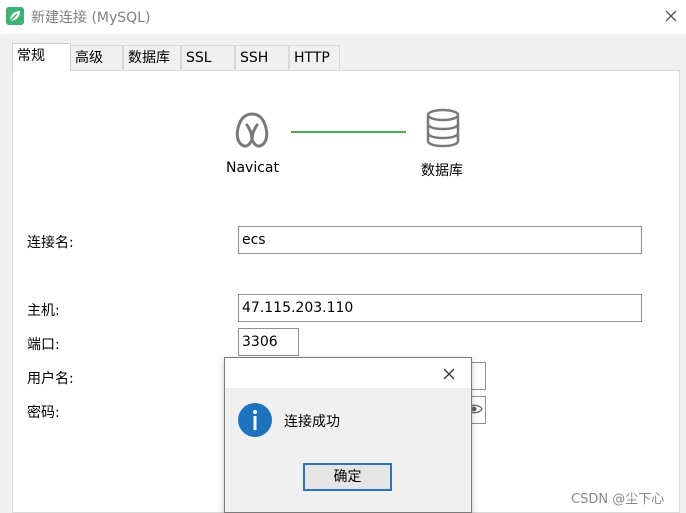 This screenshot has width=686, height=513. What do you see at coordinates (440, 240) in the screenshot?
I see `connection-name-input: ecs` at bounding box center [440, 240].